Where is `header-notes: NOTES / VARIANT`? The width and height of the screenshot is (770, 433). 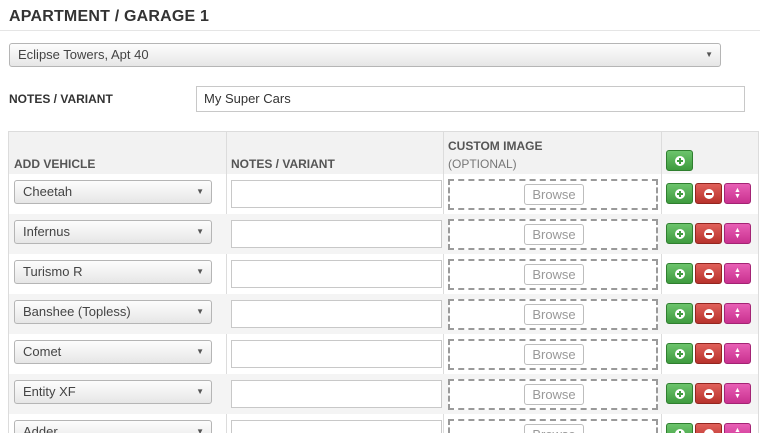 header-notes: NOTES / VARIANT is located at coordinates (283, 164).